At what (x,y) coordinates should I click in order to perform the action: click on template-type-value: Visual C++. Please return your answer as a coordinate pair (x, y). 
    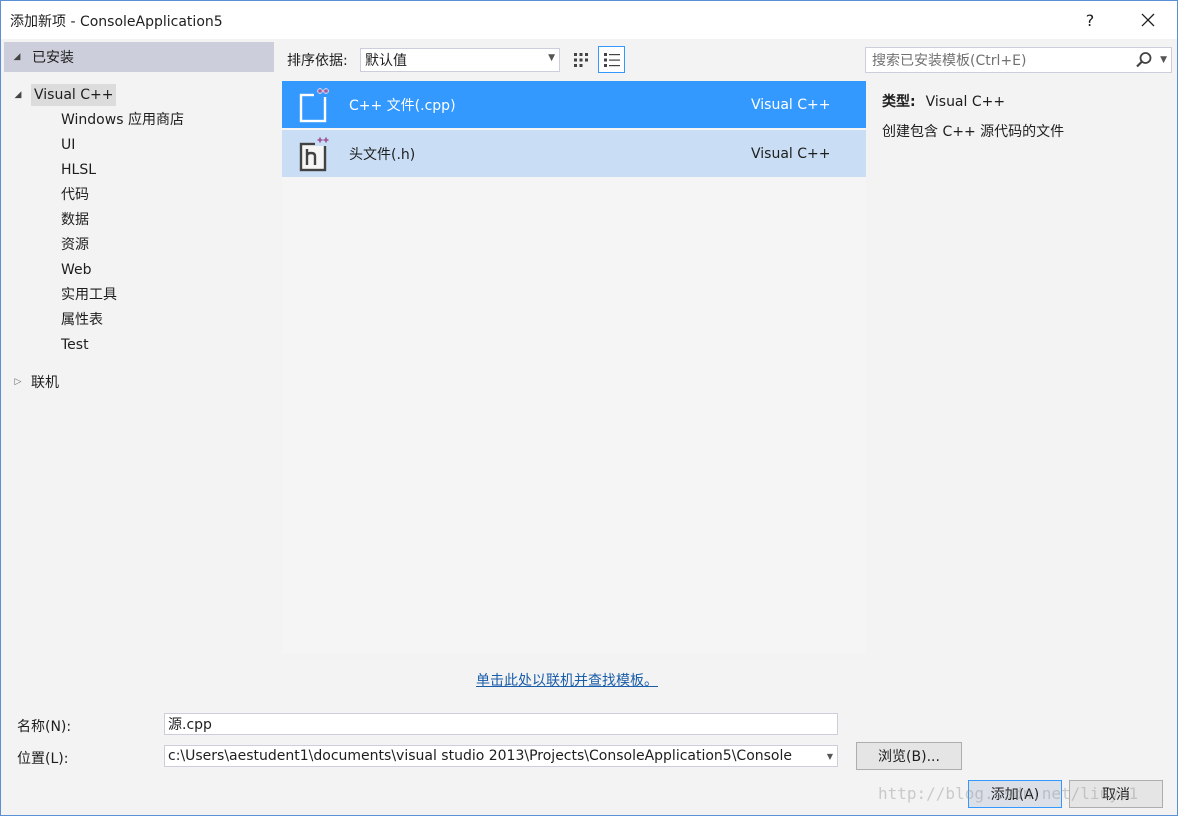
    Looking at the image, I should click on (965, 102).